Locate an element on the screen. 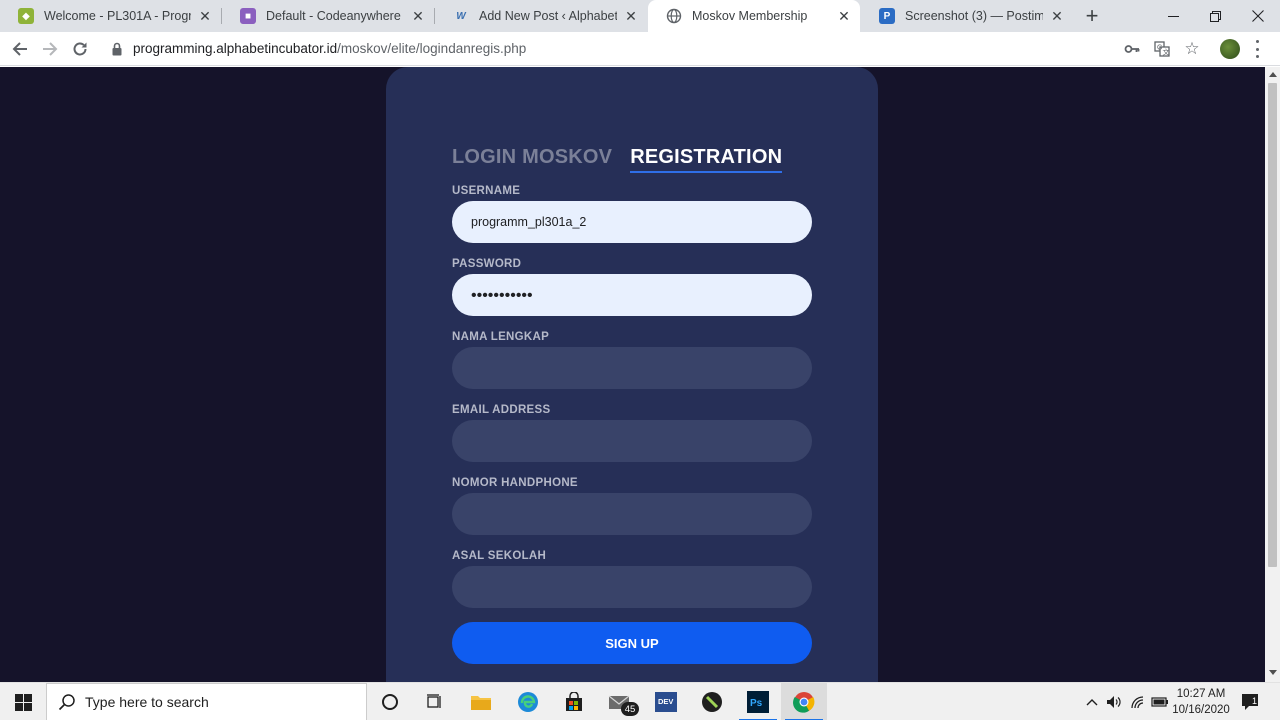 Image resolution: width=1280 pixels, height=720 pixels. email-input is located at coordinates (632, 441).